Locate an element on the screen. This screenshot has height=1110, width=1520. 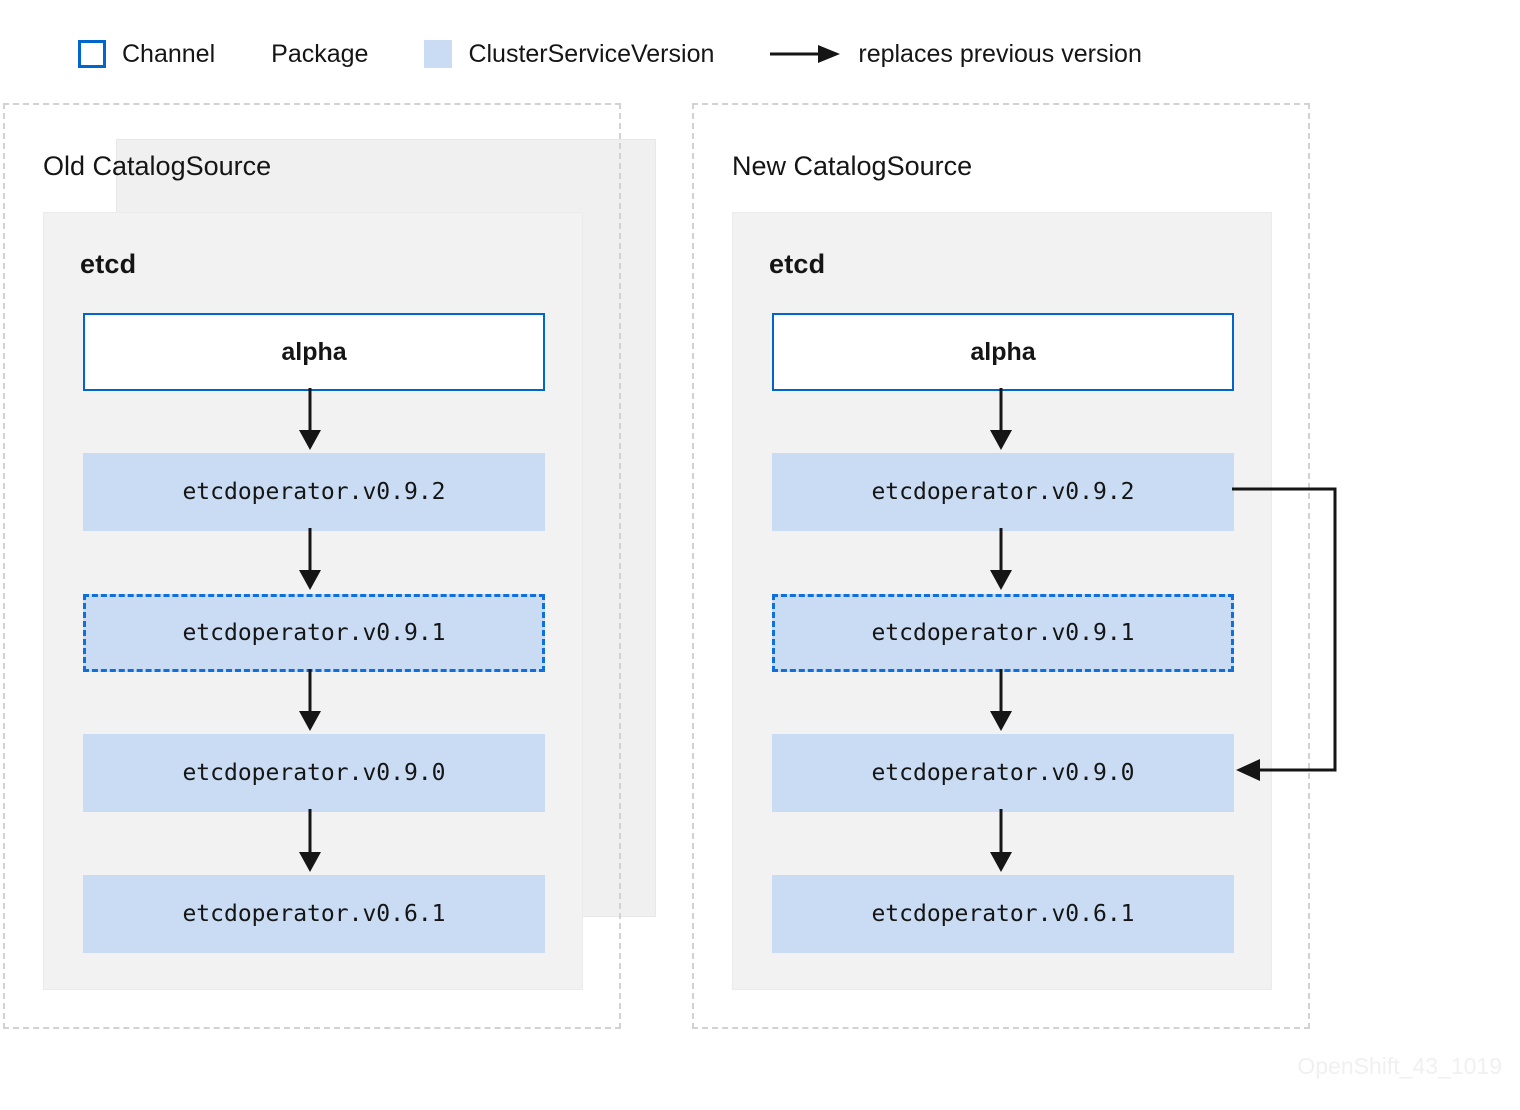
csv-box-old-0: etcdoperator.v0.9.2 is located at coordinates (314, 492).